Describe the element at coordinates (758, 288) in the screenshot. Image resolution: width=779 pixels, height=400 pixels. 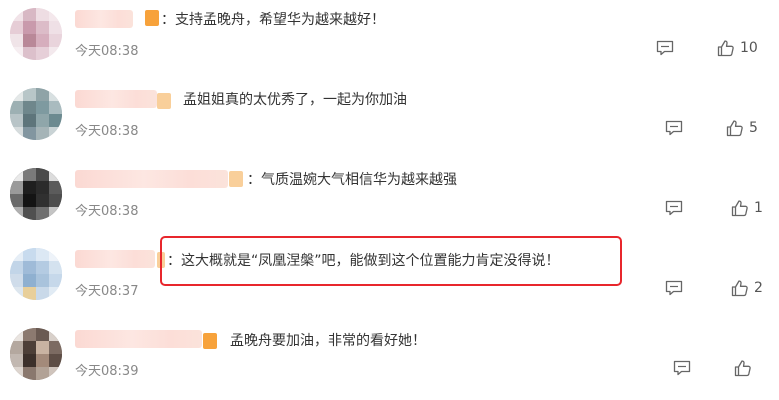
I see `like-count: 2` at that location.